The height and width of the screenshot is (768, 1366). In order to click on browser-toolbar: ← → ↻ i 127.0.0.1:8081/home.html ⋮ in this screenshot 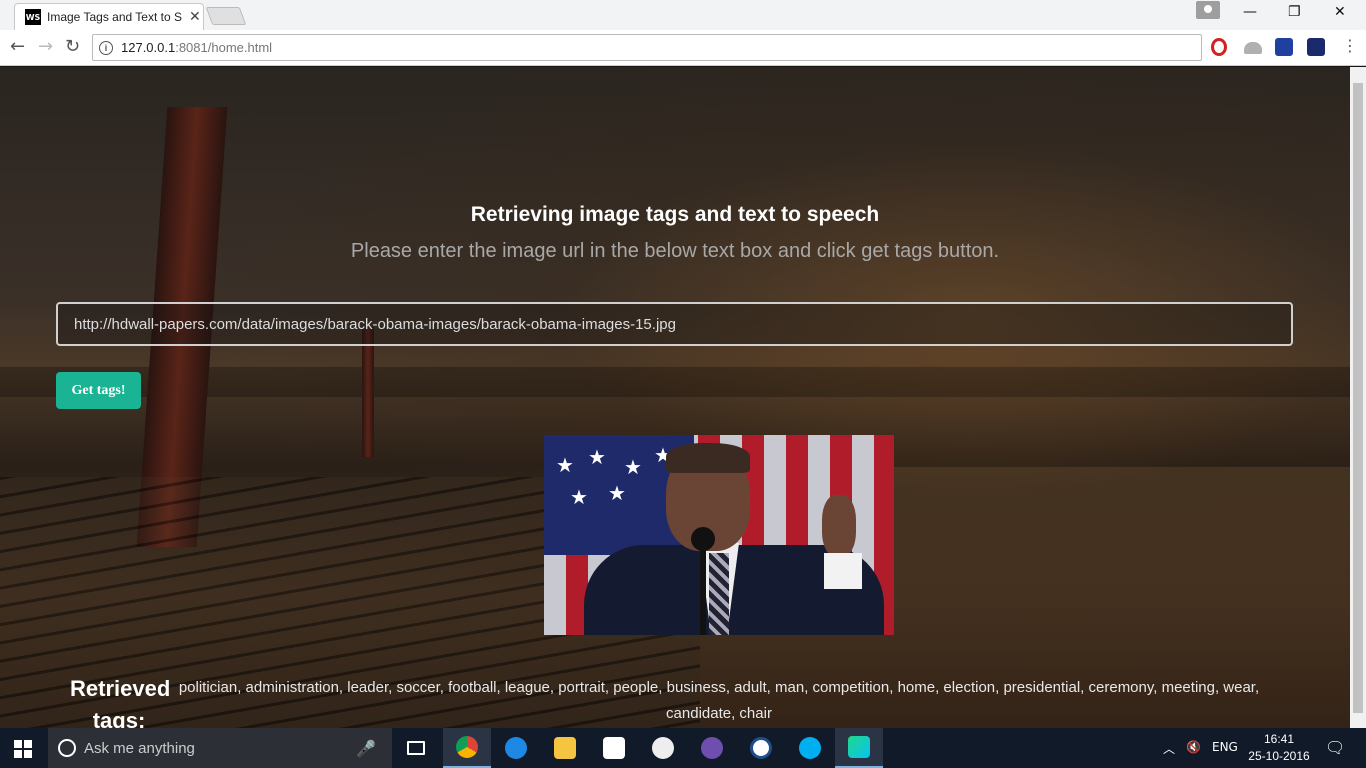, I will do `click(683, 48)`.